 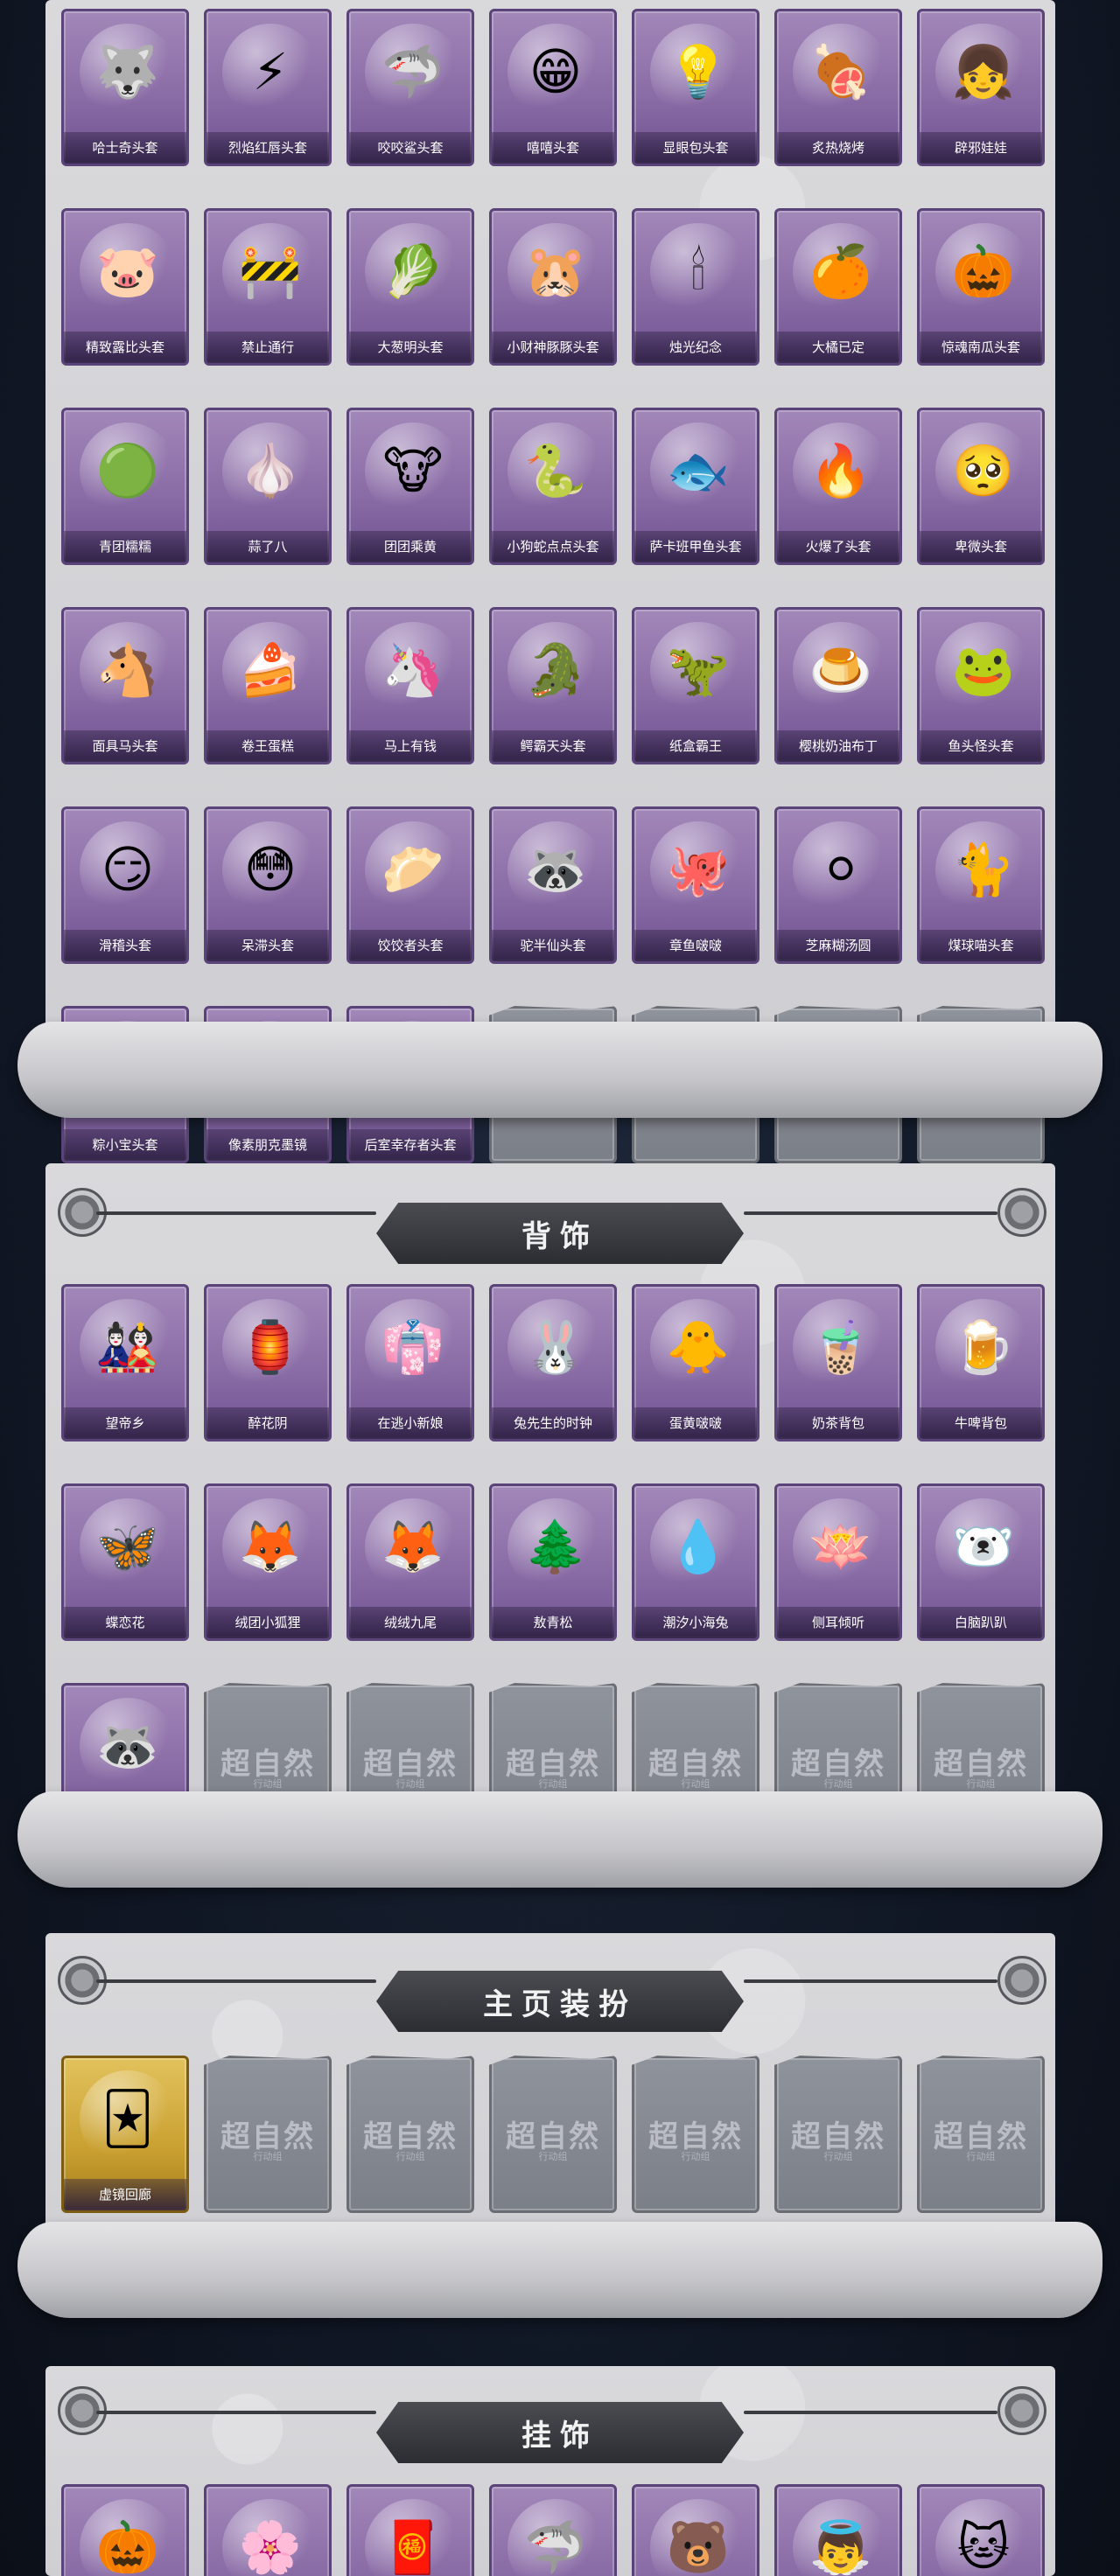 I want to click on item-label: 卑微头套, so click(x=981, y=546).